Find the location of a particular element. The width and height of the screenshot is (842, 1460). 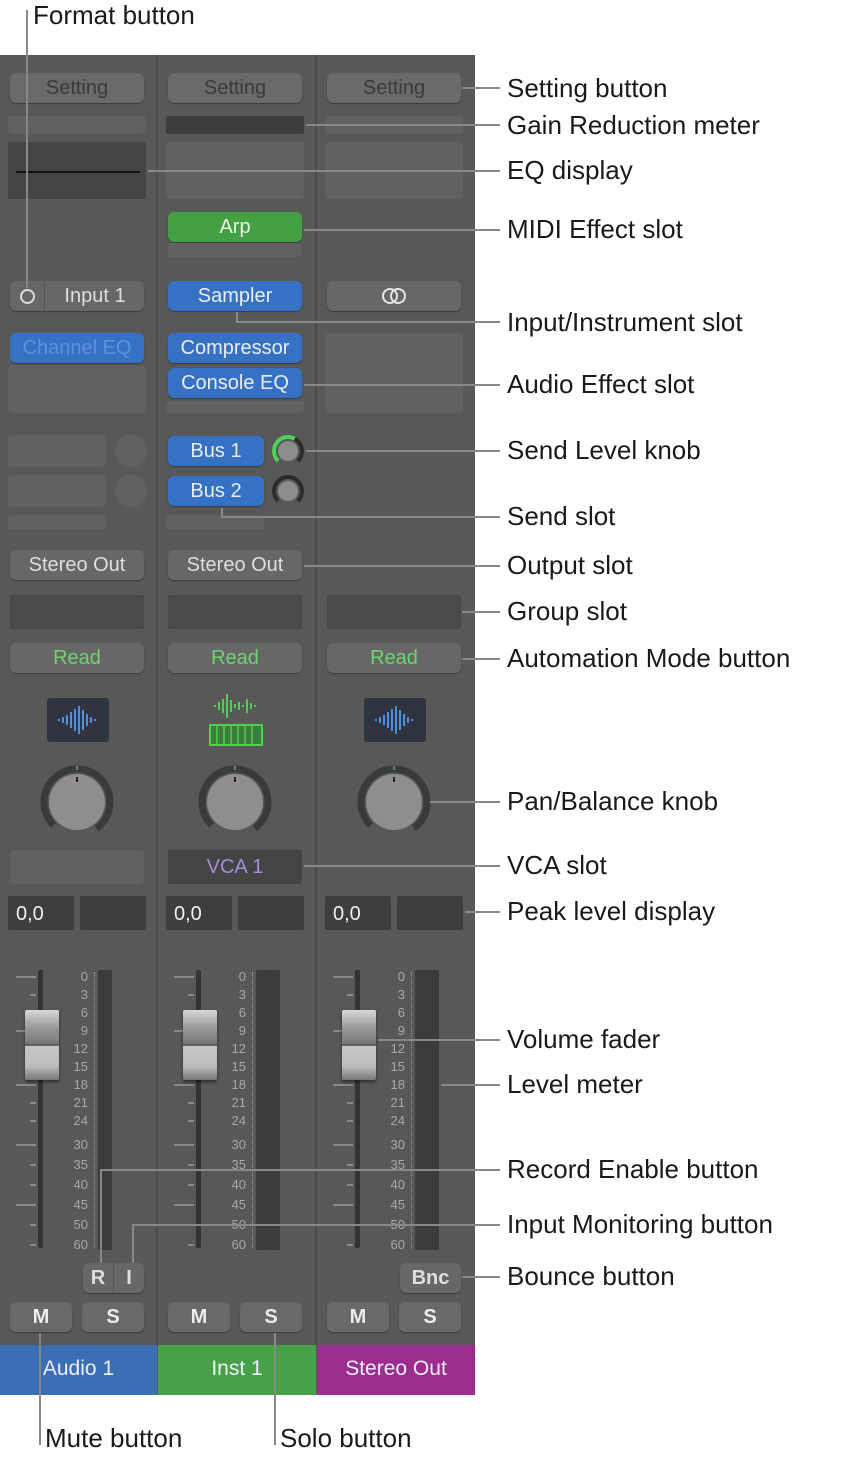

meter-scale-label: 0 is located at coordinates (84, 976).